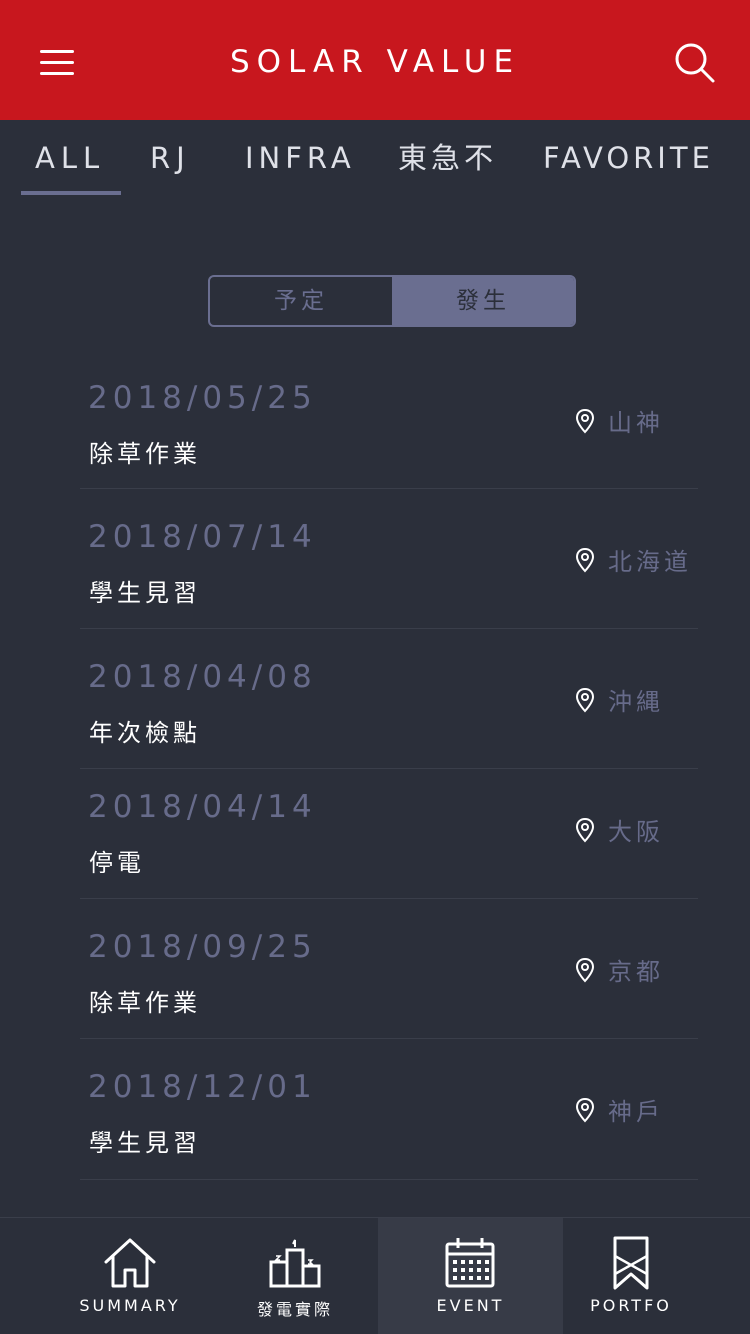 The image size is (750, 1334). I want to click on event-item: 2018/09/25 除草作業 京都, so click(389, 969).